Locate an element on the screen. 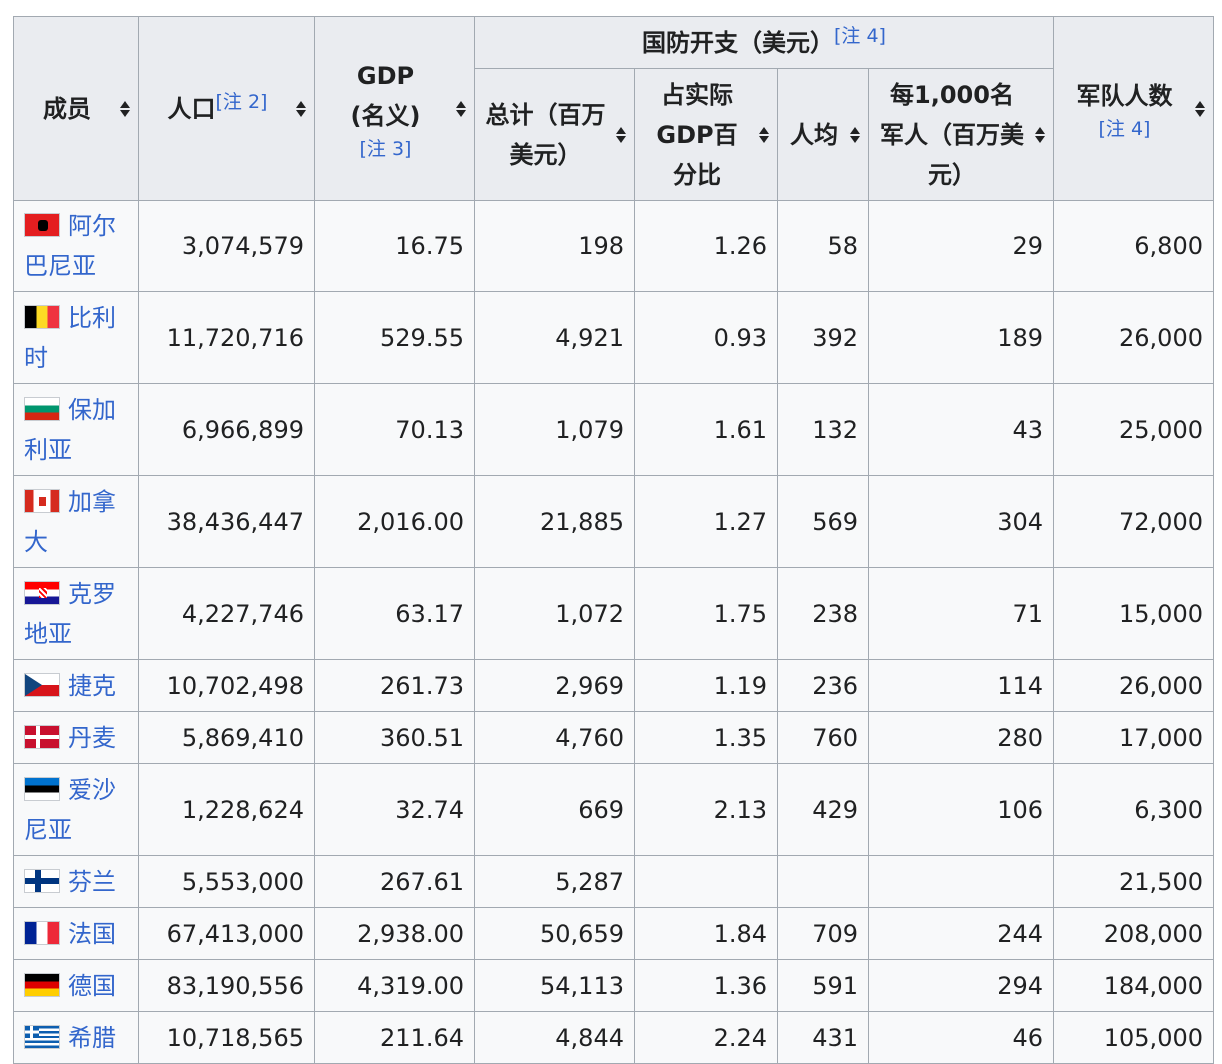 The width and height of the screenshot is (1222, 1064). population-cell: 5,869,410 is located at coordinates (226, 737).